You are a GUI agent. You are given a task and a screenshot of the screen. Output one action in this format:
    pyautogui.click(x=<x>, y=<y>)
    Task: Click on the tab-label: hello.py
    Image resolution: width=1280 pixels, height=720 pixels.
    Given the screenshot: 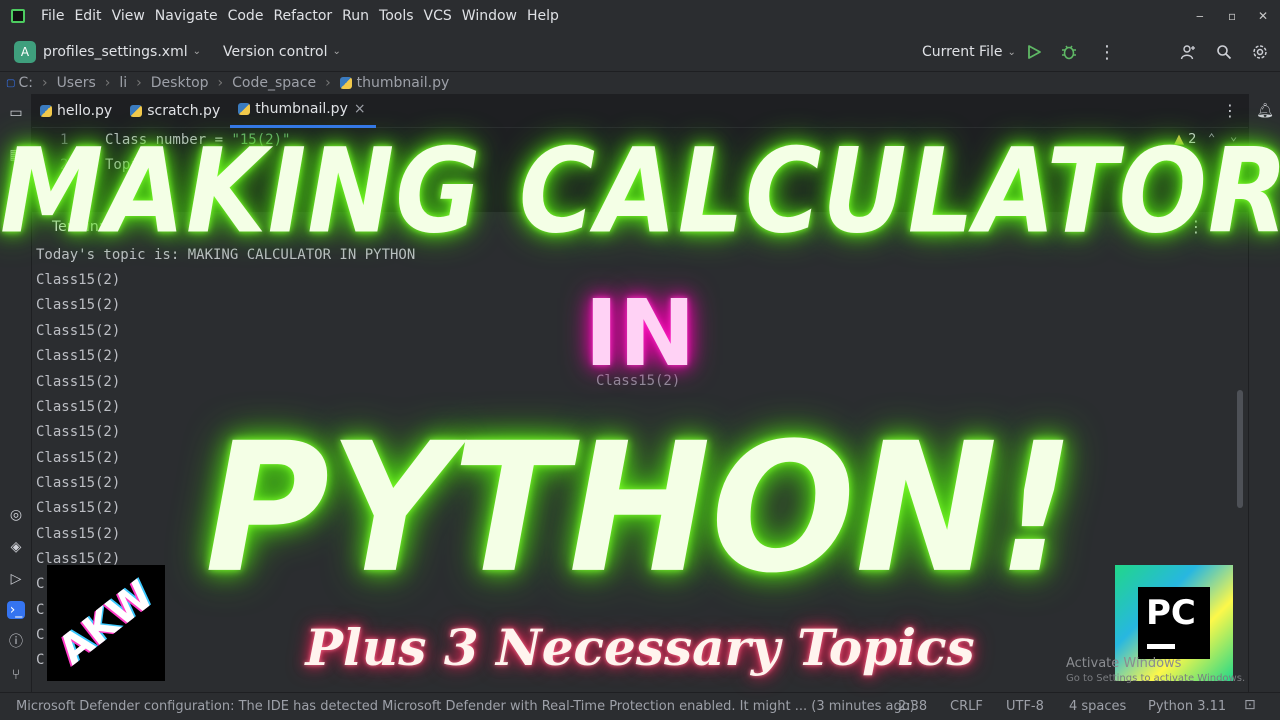 What is the action you would take?
    pyautogui.click(x=85, y=110)
    